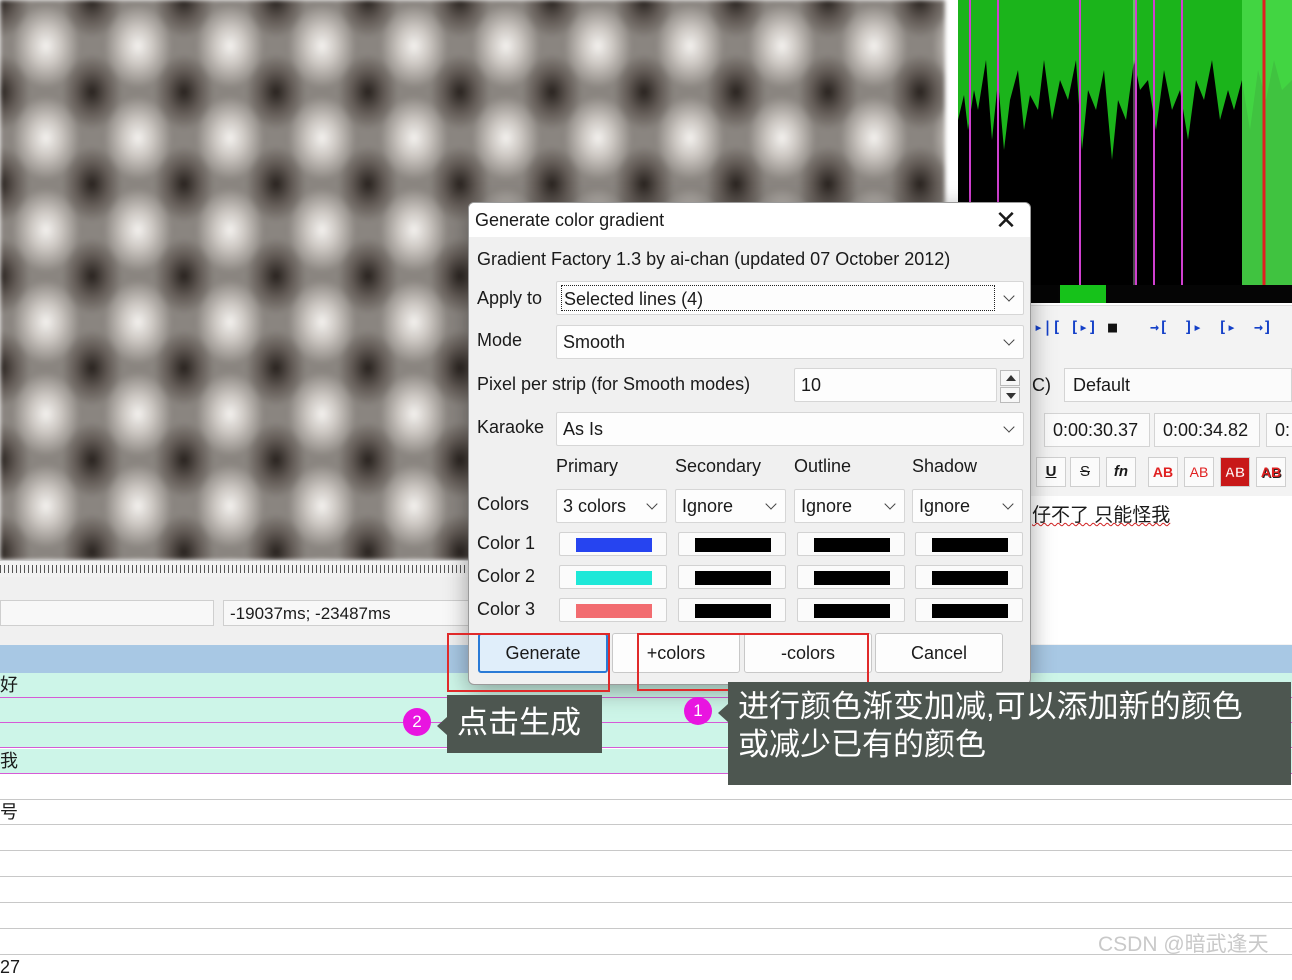 The image size is (1292, 980). What do you see at coordinates (790, 429) in the screenshot?
I see `karaoke-select: As Is` at bounding box center [790, 429].